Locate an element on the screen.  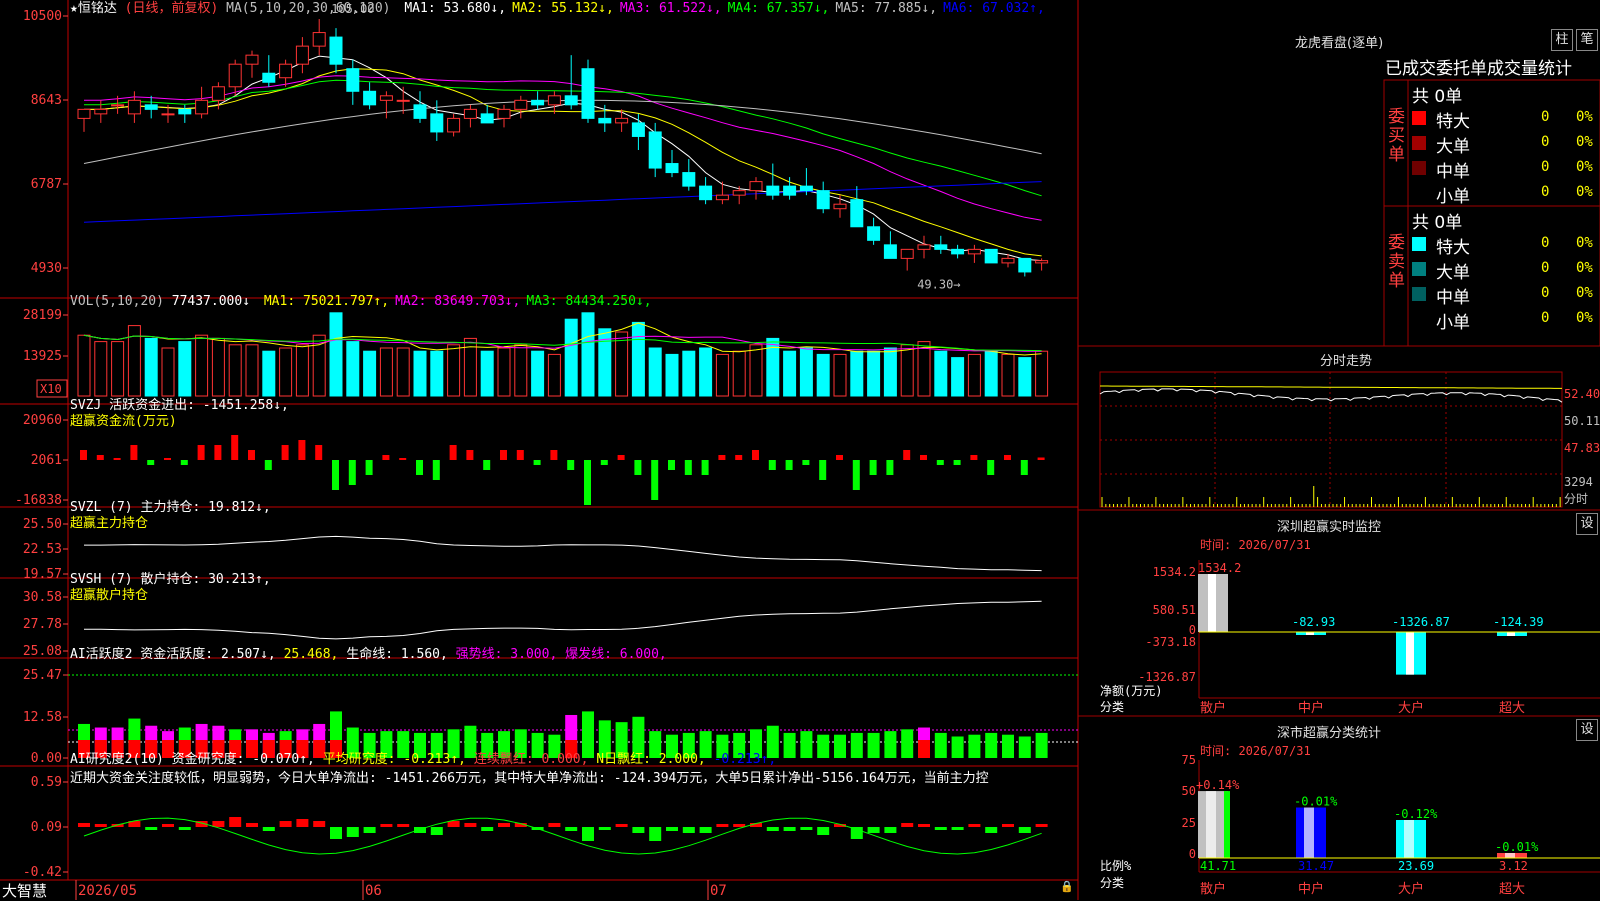
class-category: 中户 is located at coordinates (1311, 889).